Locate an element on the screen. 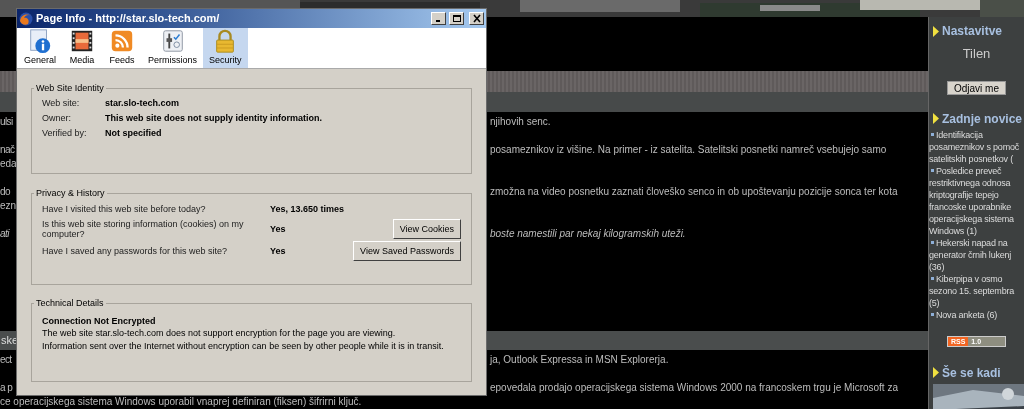 The image size is (1024, 409). user-name: Tilen is located at coordinates (976, 54).